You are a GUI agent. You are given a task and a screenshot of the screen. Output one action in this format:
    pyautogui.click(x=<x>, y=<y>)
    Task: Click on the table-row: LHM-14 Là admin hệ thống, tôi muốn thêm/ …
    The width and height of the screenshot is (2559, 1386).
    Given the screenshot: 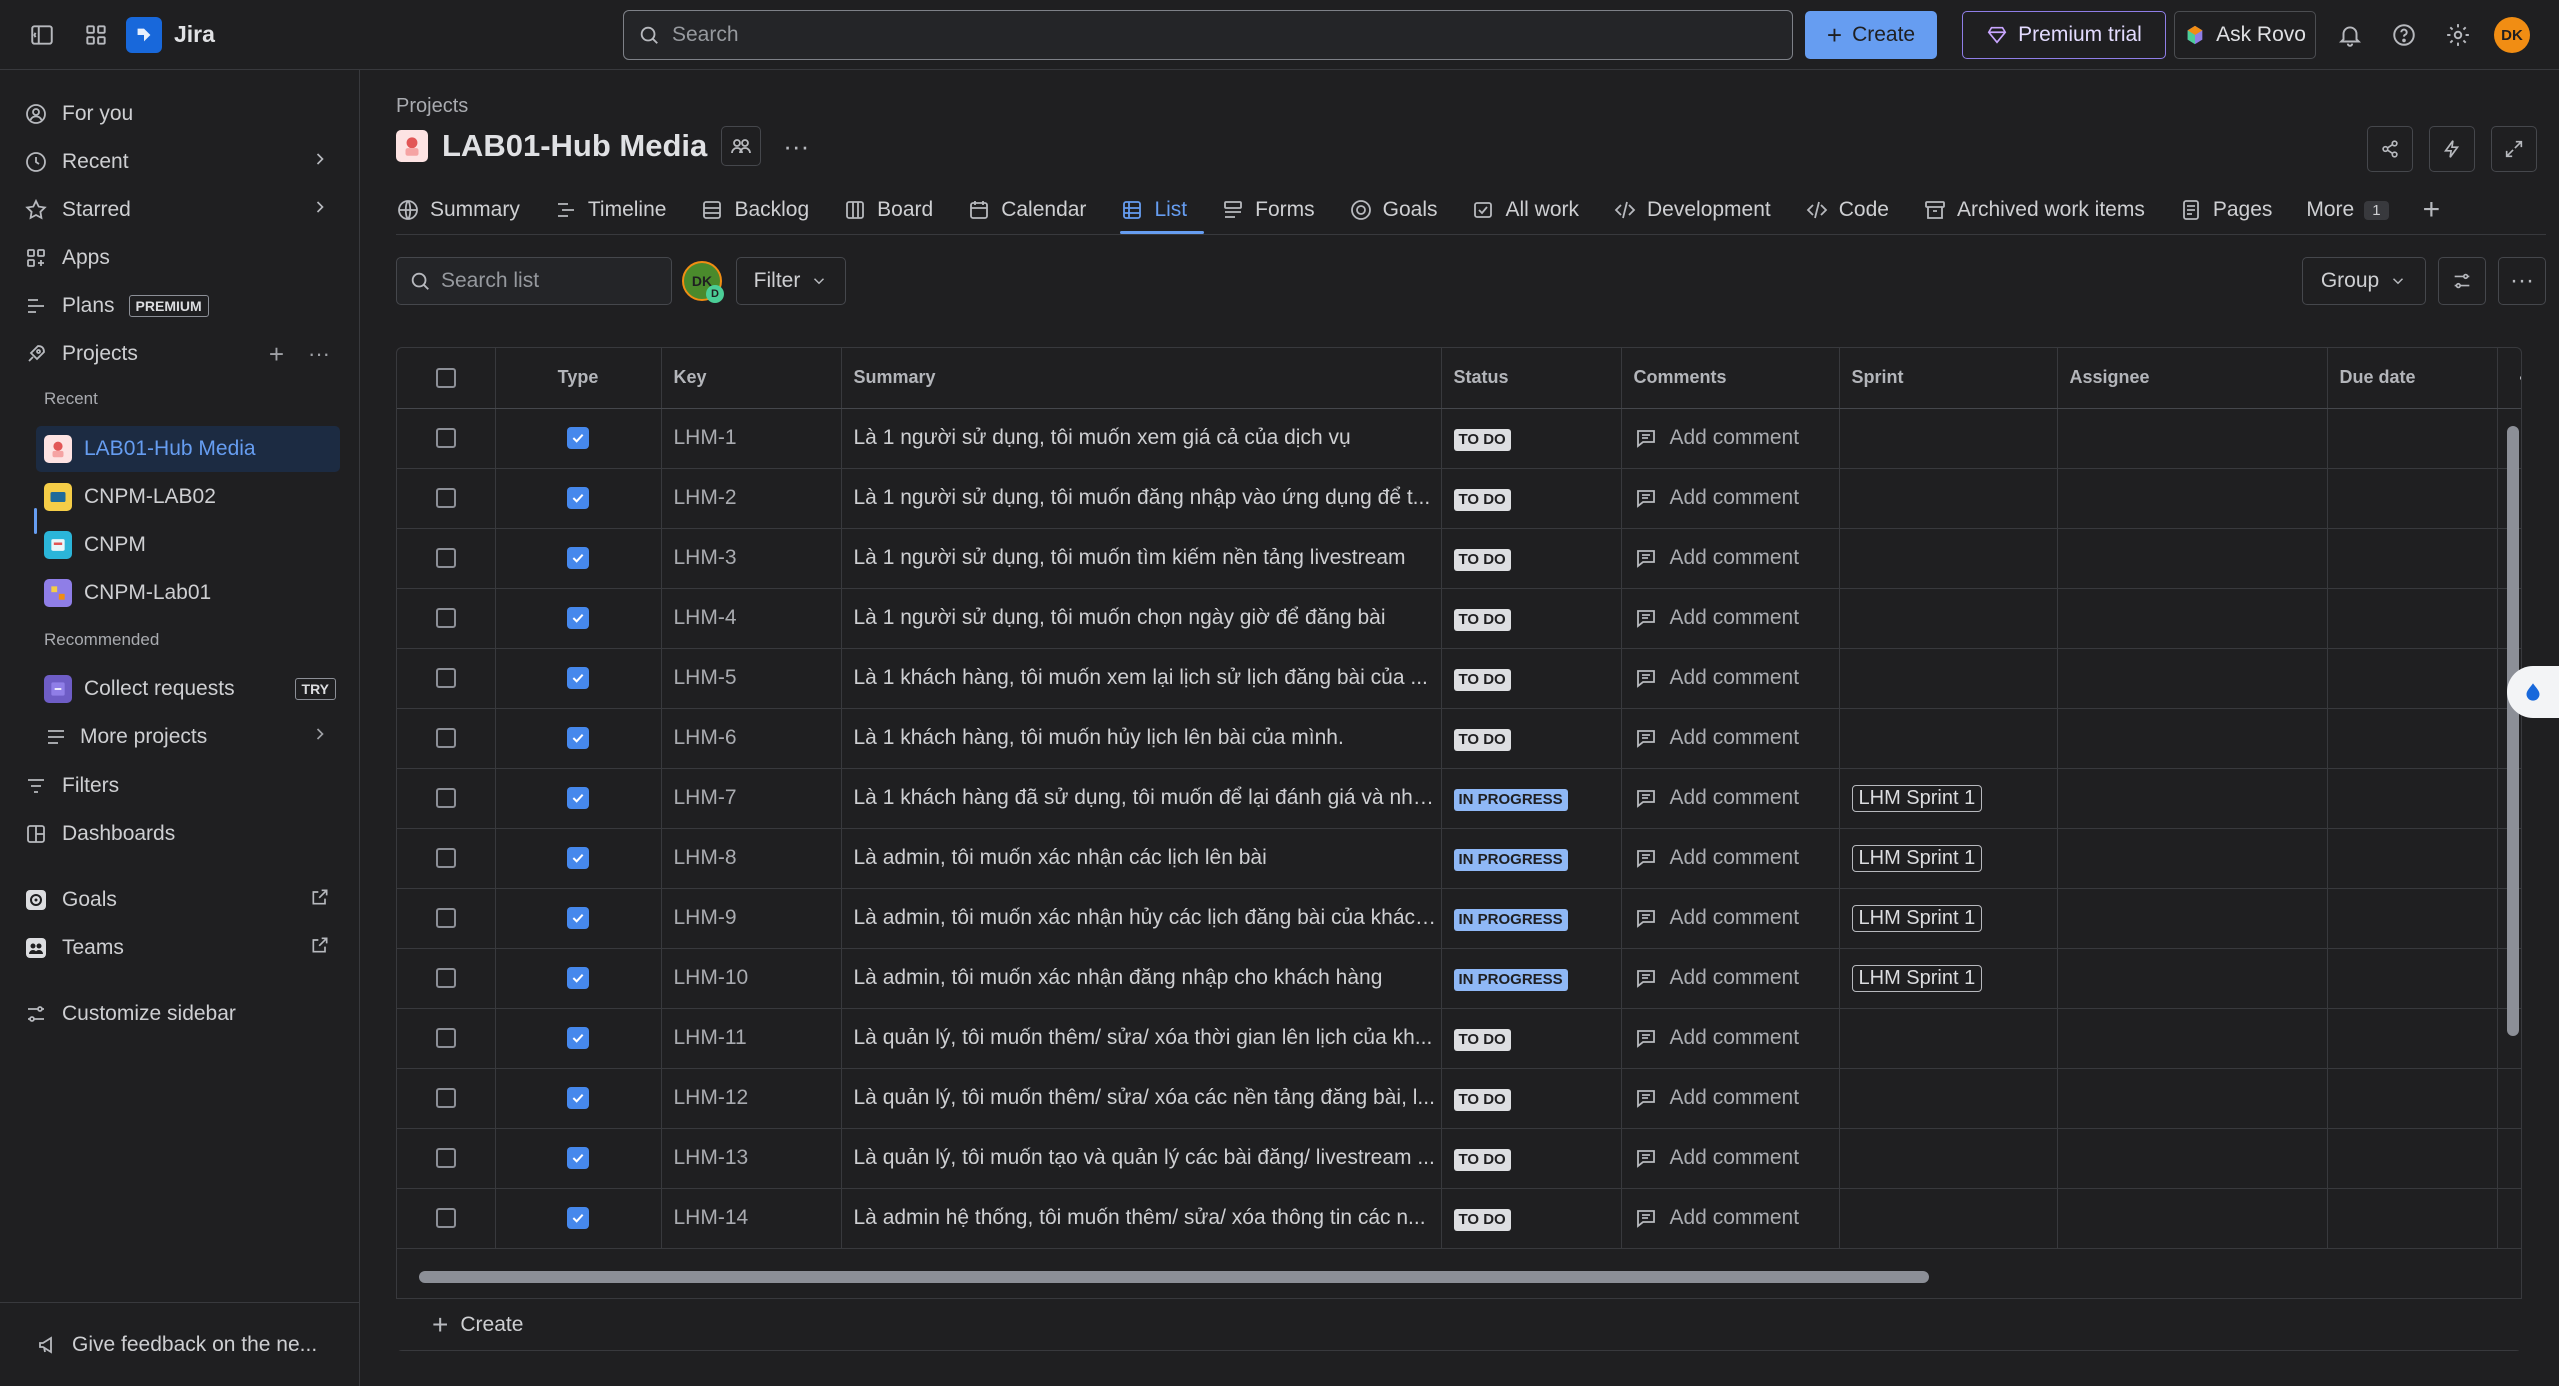 What is the action you would take?
    pyautogui.click(x=1459, y=1218)
    